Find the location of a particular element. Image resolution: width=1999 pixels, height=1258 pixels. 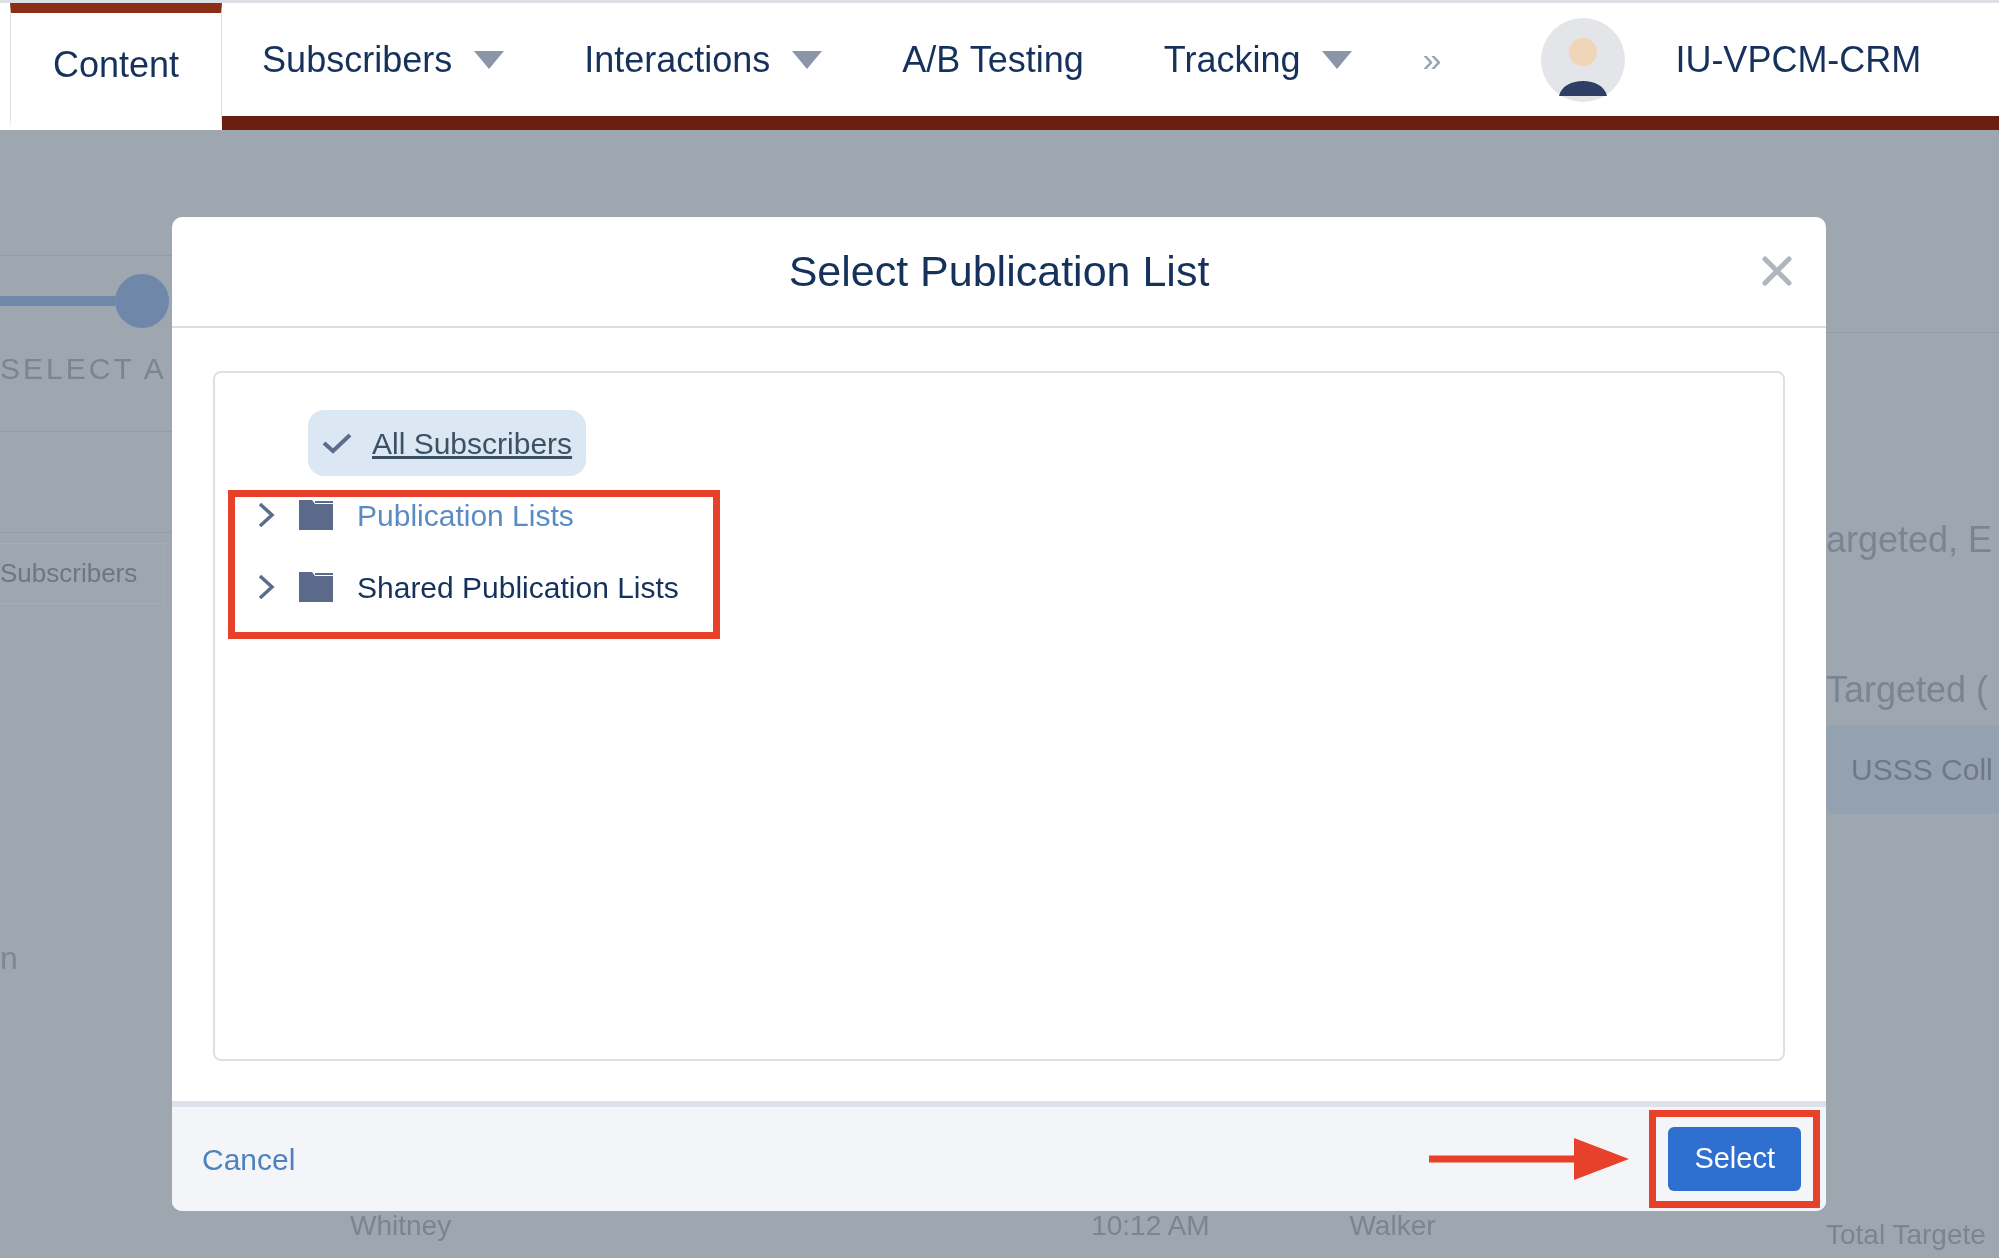

tree-folder: Publication Lists is located at coordinates (401, 515).